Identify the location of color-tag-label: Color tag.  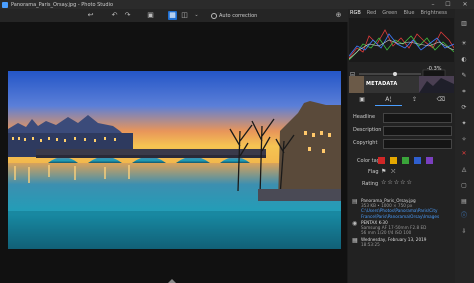
(368, 161).